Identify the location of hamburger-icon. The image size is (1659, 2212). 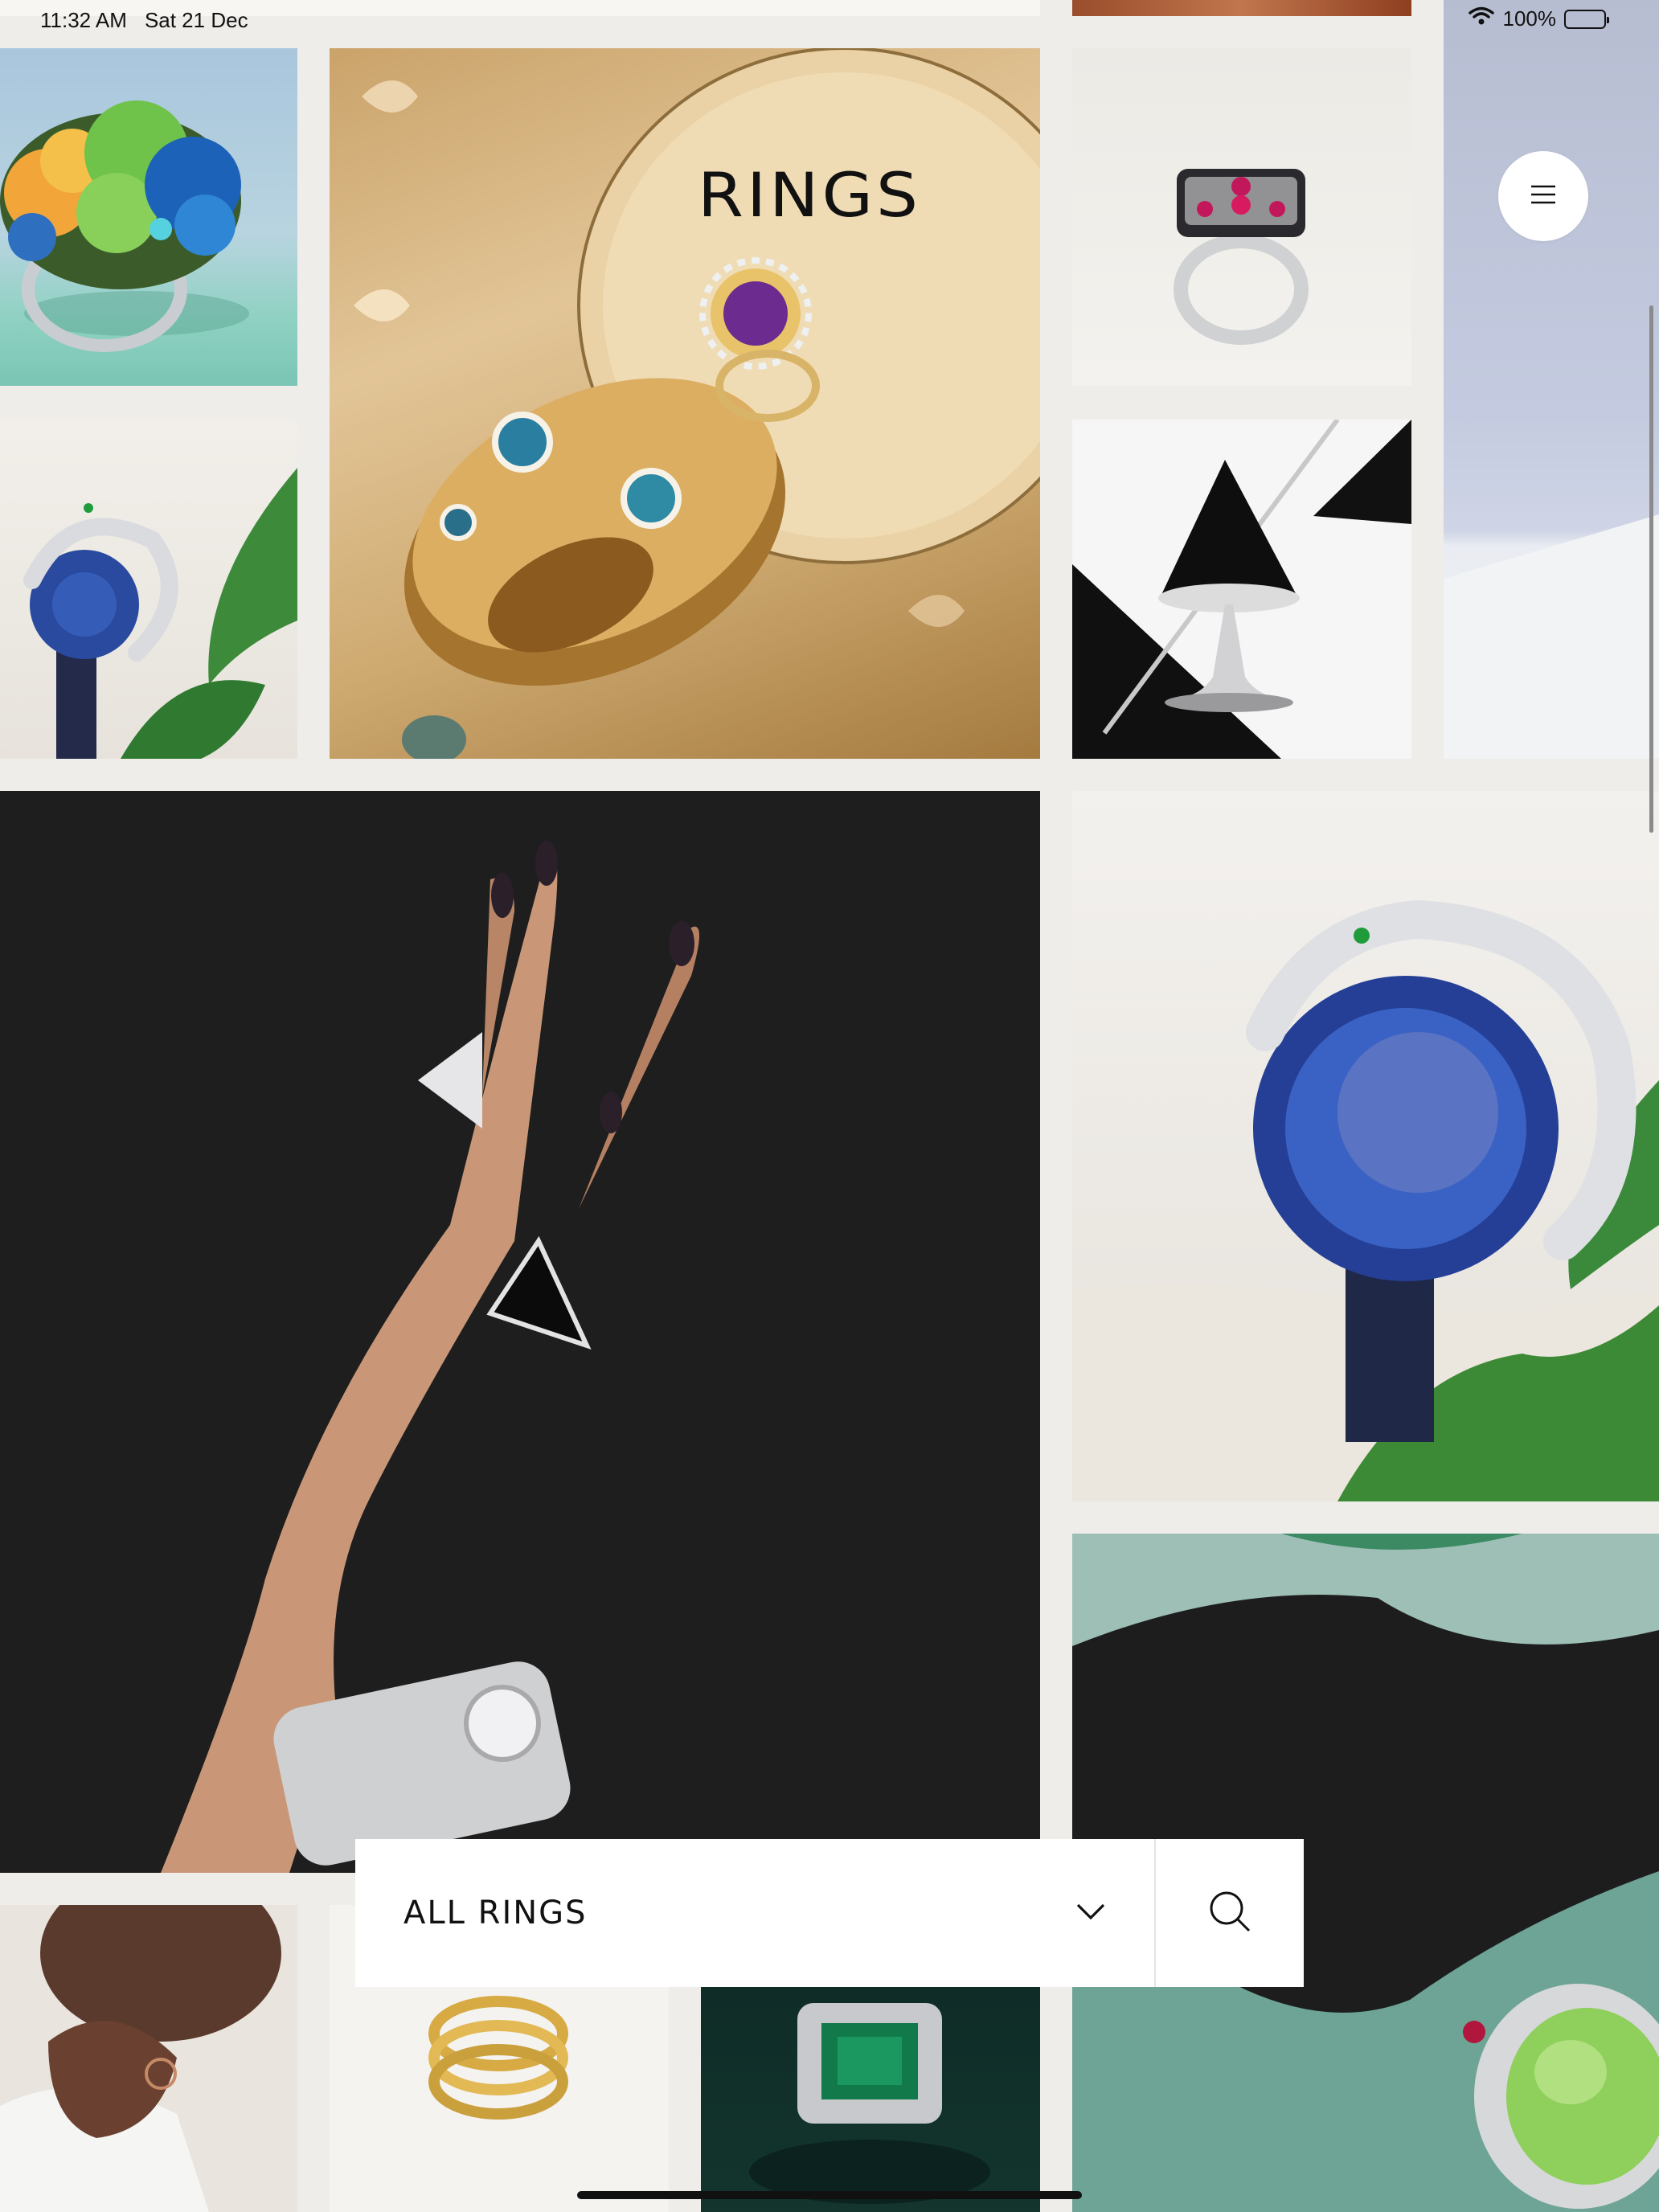
(1543, 196).